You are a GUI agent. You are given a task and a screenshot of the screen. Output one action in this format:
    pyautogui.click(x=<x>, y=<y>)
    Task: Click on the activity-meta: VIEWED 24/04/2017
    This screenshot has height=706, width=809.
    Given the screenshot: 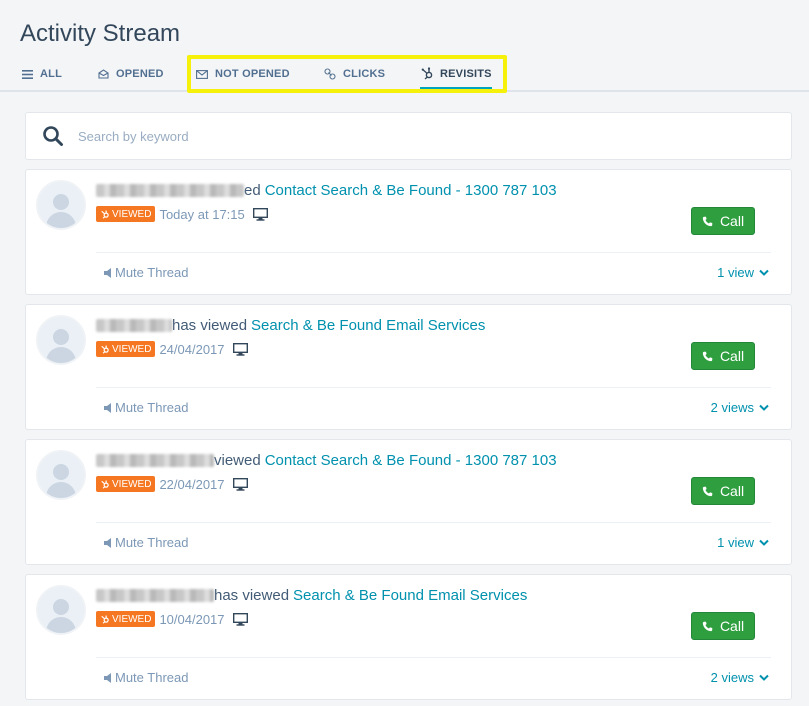 What is the action you would take?
    pyautogui.click(x=172, y=349)
    